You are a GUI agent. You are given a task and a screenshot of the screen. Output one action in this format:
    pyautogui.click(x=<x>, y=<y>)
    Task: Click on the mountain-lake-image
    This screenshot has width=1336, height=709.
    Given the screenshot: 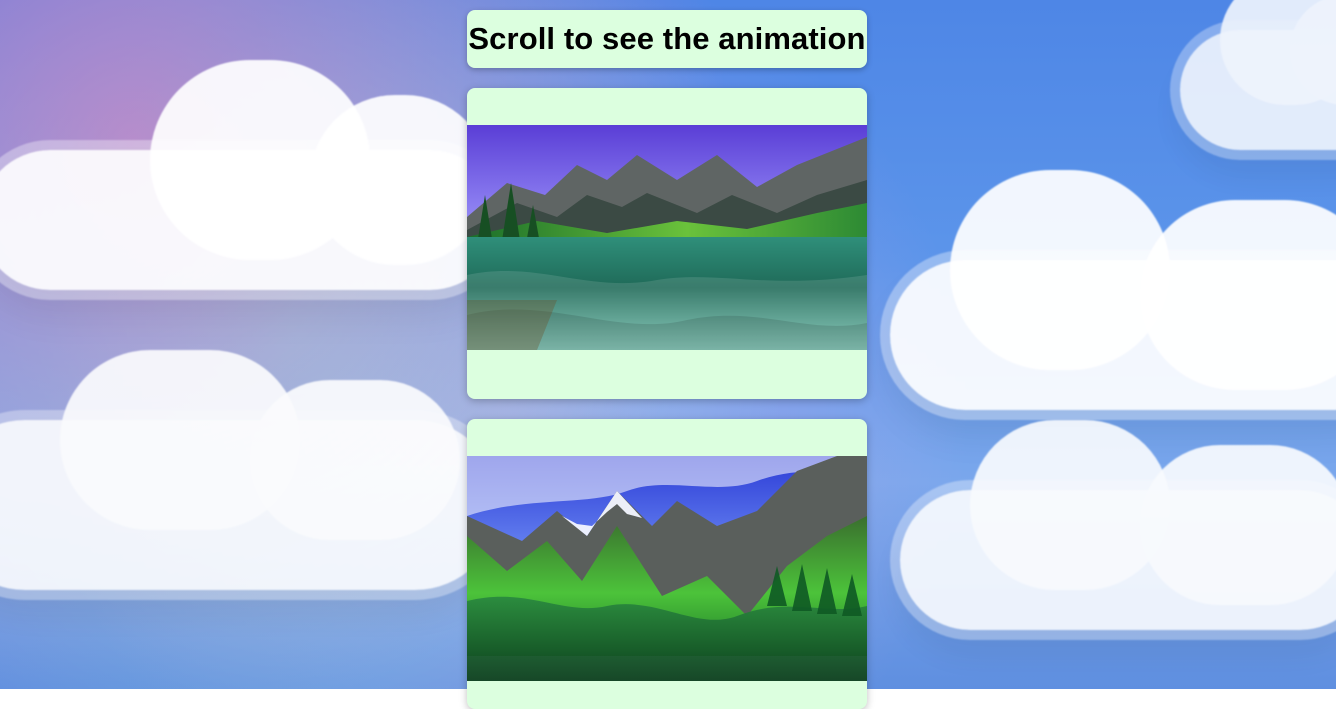 What is the action you would take?
    pyautogui.click(x=667, y=237)
    